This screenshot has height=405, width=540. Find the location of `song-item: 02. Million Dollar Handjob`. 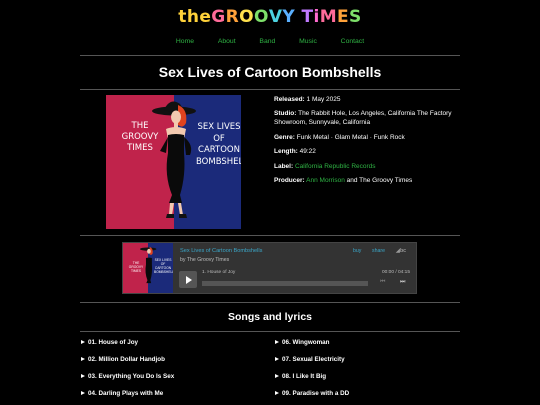

song-item: 02. Million Dollar Handjob is located at coordinates (123, 359).